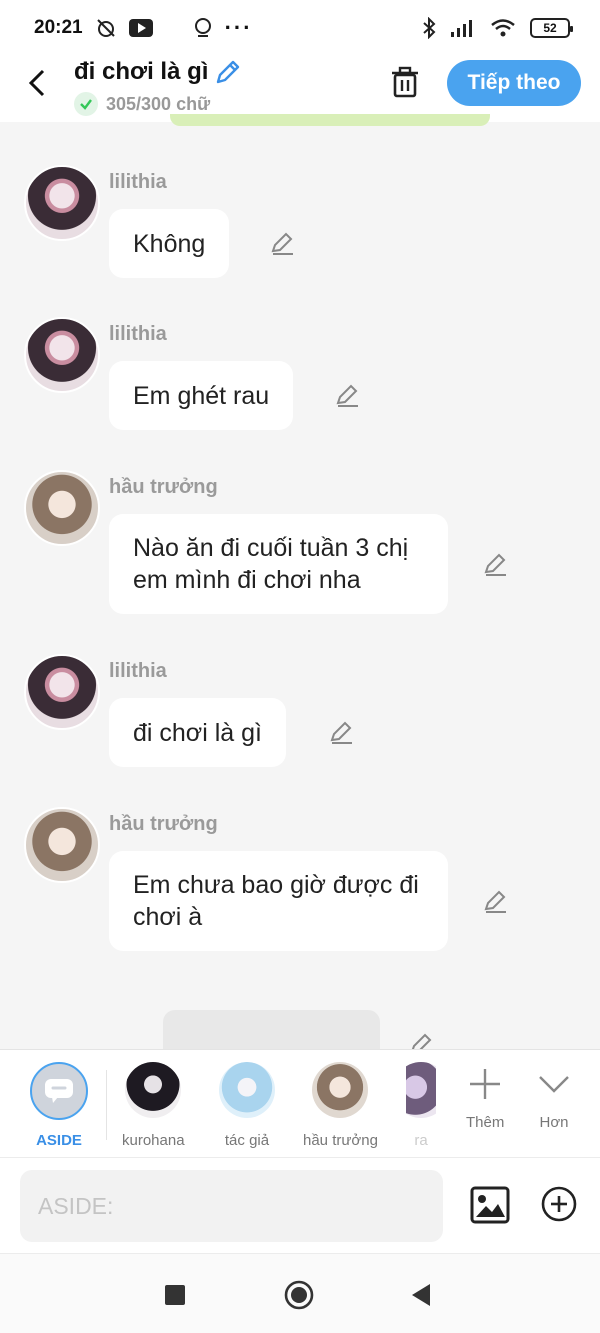  I want to click on character-label: hầu trưởng, so click(340, 1140).